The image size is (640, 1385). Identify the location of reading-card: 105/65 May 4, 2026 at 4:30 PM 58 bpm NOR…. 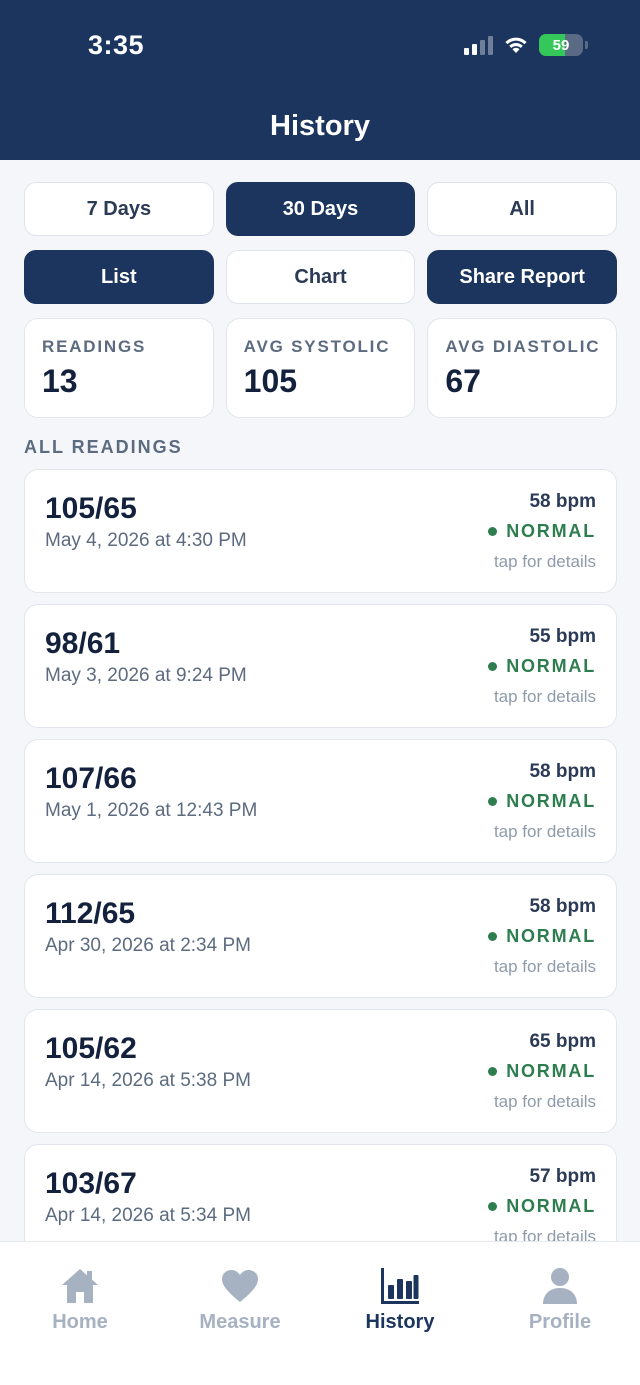
(320, 531).